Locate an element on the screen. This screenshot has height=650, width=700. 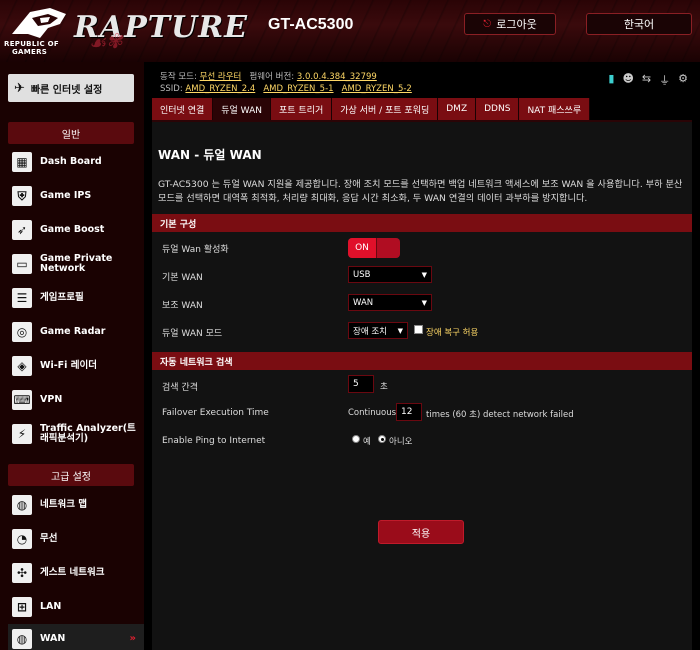
detect-interval-label: 검색 간격 is located at coordinates (180, 388).